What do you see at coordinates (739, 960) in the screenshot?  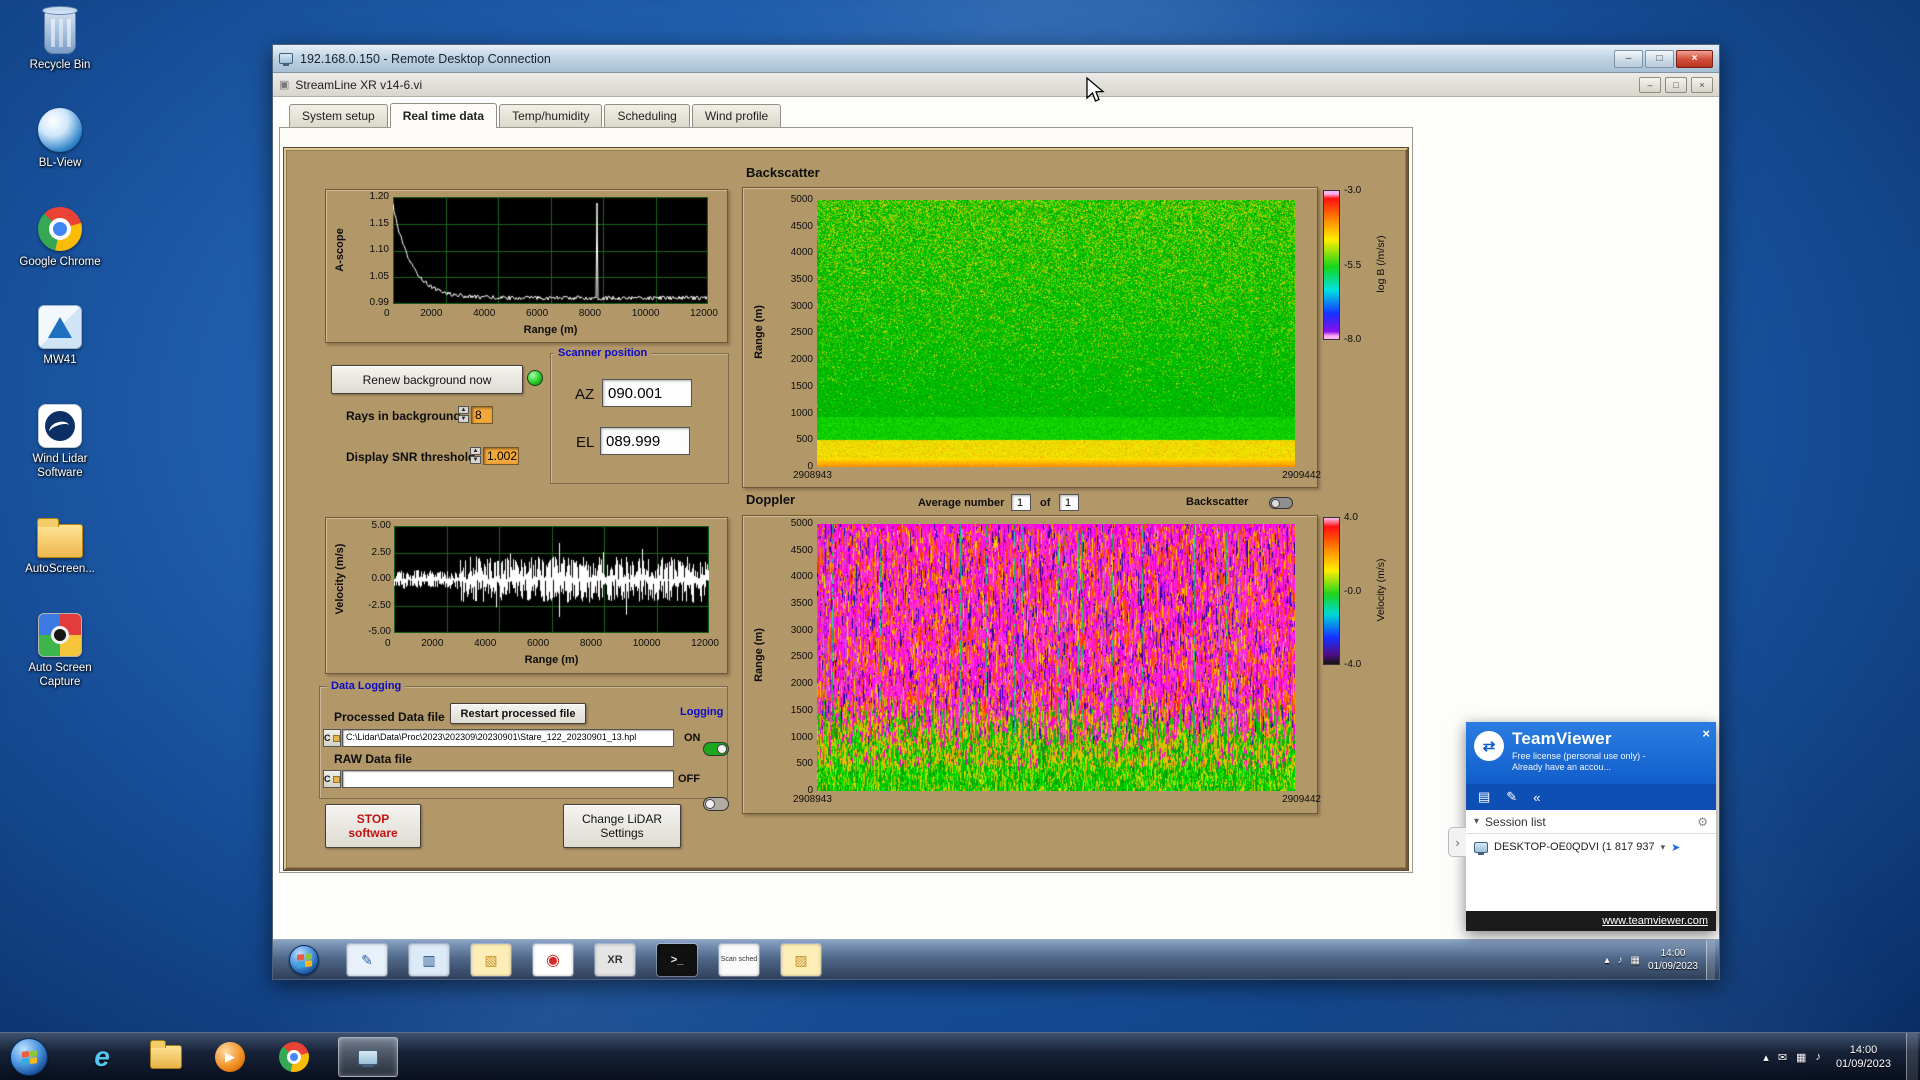 I see `scan-sched-icon: Scan sched` at bounding box center [739, 960].